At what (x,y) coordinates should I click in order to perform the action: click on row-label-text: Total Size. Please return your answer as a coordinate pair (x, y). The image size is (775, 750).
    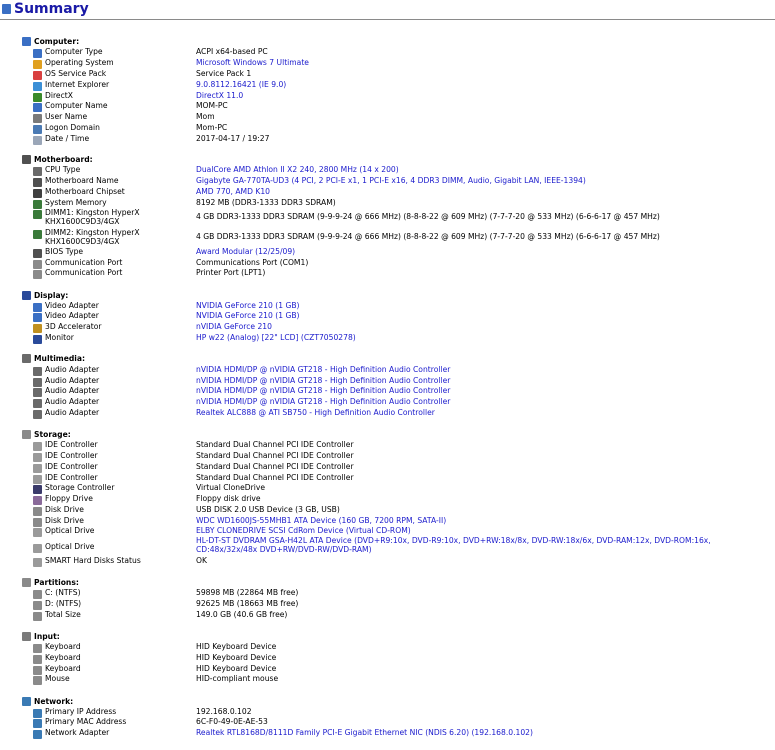
    Looking at the image, I should click on (63, 614).